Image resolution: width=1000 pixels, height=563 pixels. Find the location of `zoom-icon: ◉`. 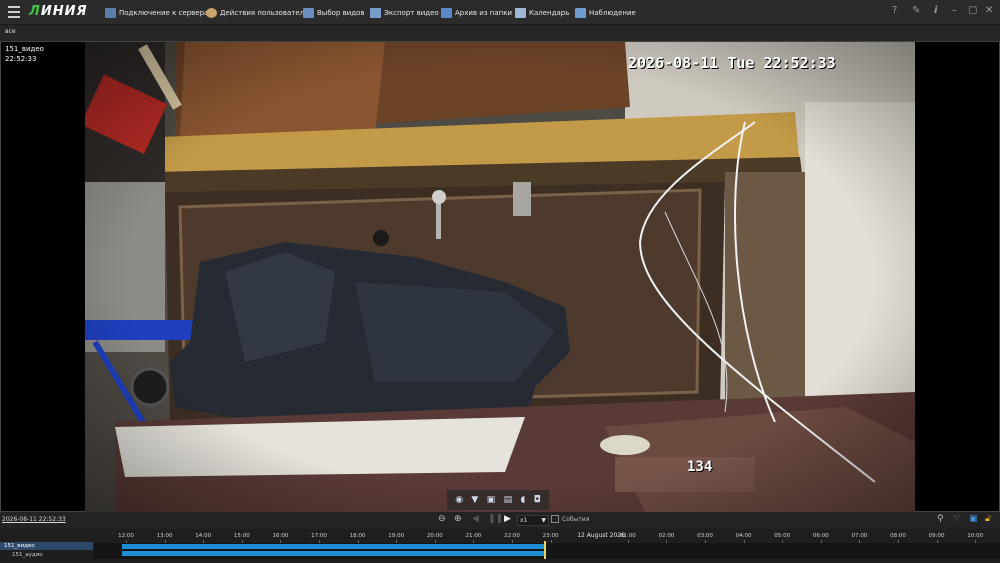

zoom-icon: ◉ is located at coordinates (459, 500).